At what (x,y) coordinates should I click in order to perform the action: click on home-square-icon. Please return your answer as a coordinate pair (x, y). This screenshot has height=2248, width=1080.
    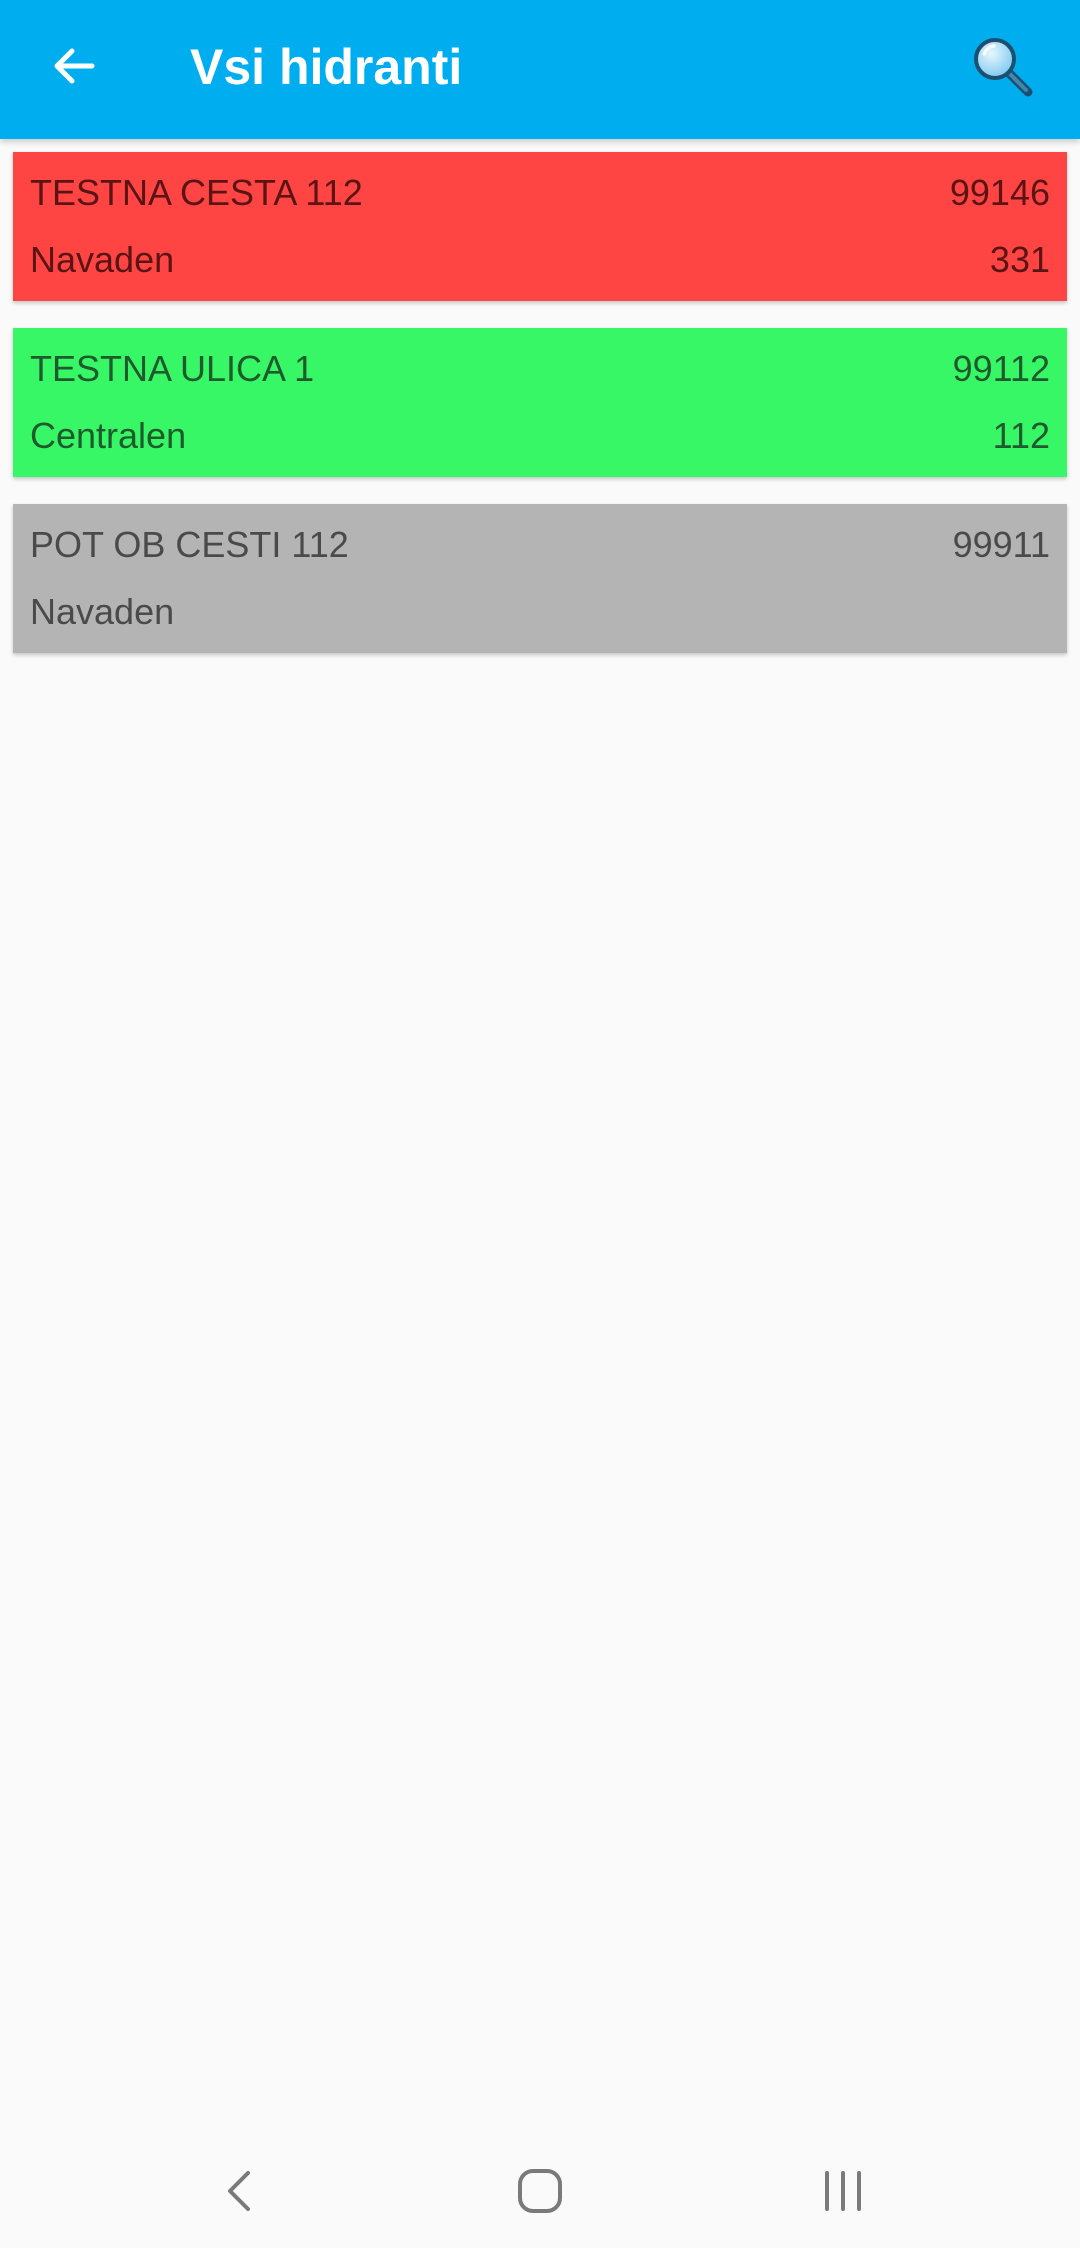
    Looking at the image, I should click on (540, 2191).